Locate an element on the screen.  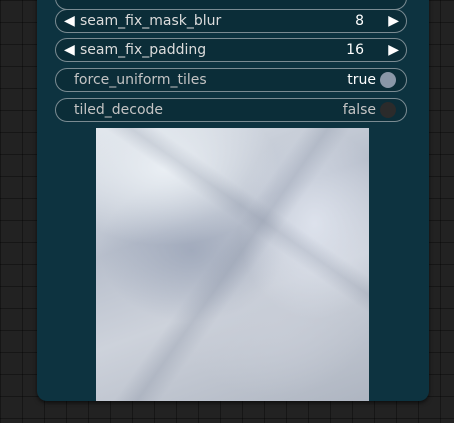
toggle-on-indicator-icon is located at coordinates (388, 80).